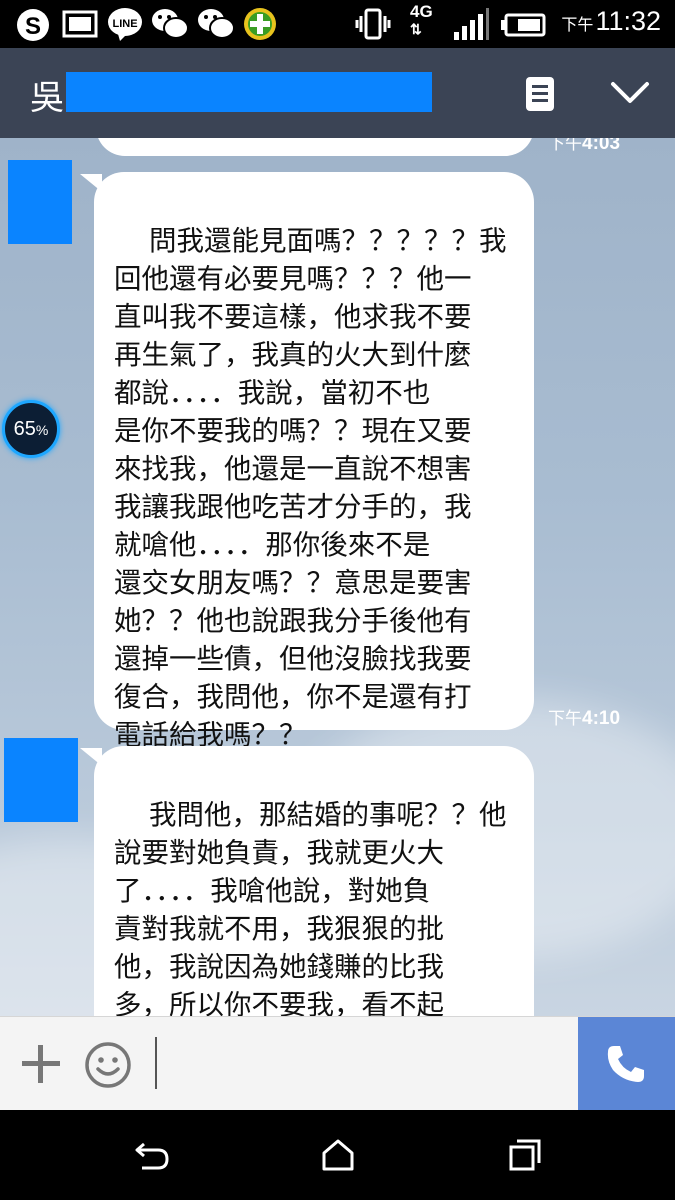  Describe the element at coordinates (47, 94) in the screenshot. I see `contact-name: 吳` at that location.